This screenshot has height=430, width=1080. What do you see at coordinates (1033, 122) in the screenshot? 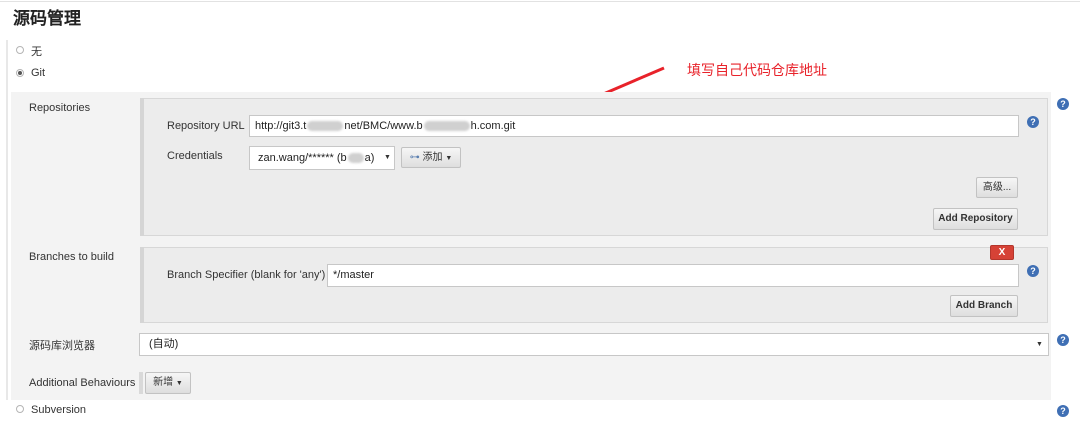
I see `repository-url-help-icon: ?` at bounding box center [1033, 122].